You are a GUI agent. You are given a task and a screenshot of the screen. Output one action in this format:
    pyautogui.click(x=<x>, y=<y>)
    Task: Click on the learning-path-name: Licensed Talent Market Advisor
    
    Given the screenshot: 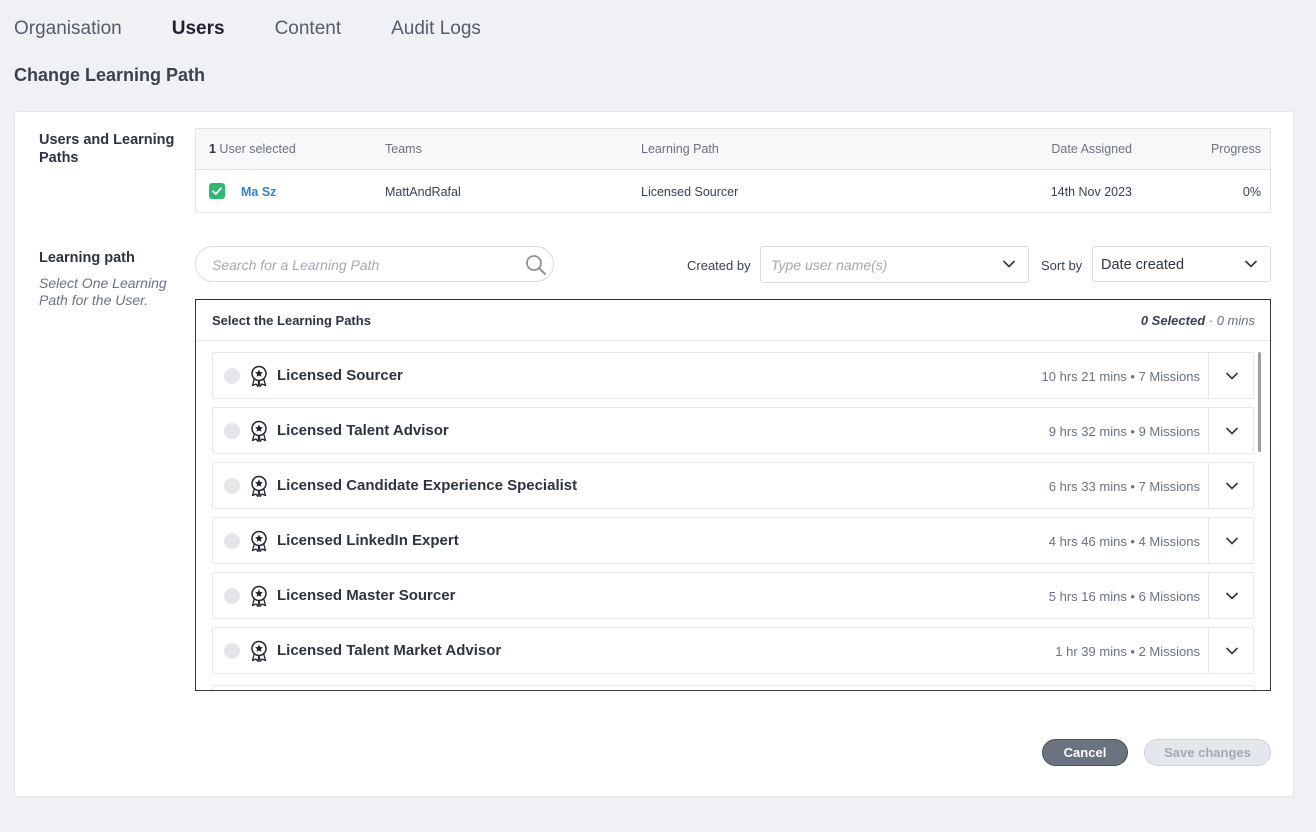 What is the action you would take?
    pyautogui.click(x=389, y=650)
    